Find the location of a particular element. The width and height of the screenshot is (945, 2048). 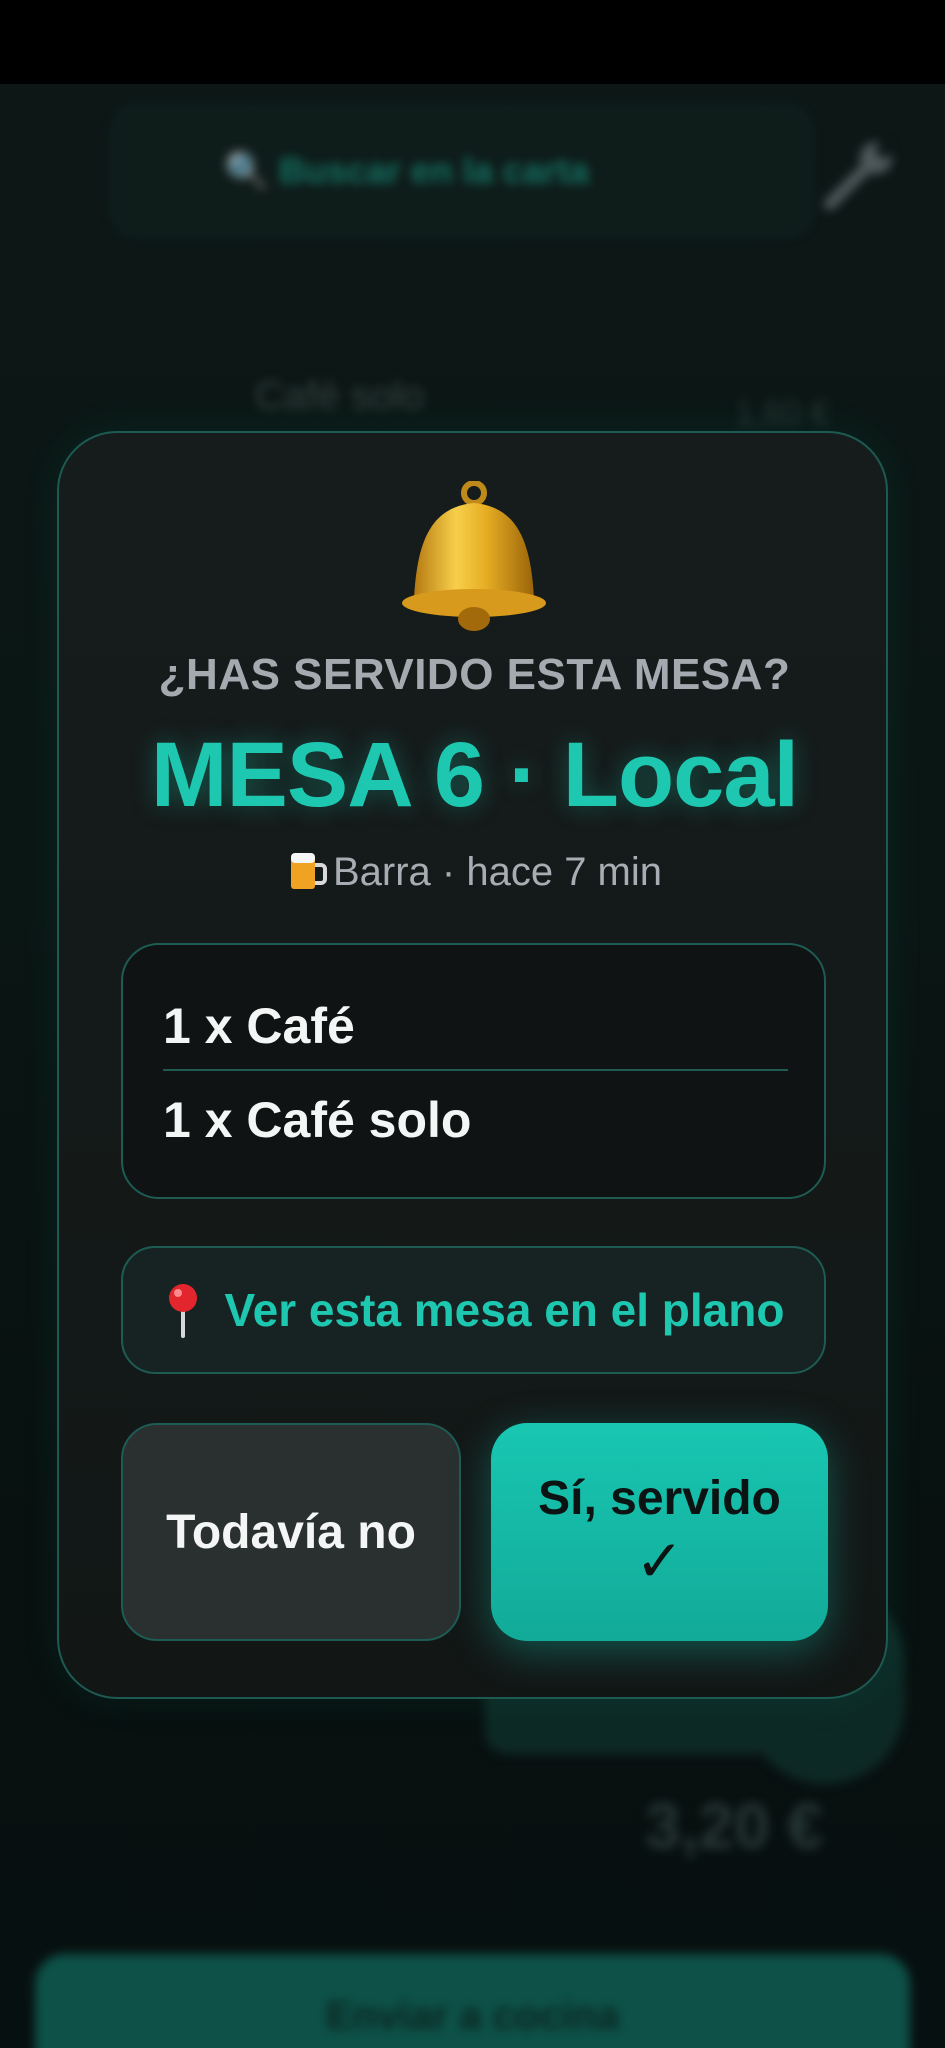

background-item-name: Café solo is located at coordinates (339, 396).